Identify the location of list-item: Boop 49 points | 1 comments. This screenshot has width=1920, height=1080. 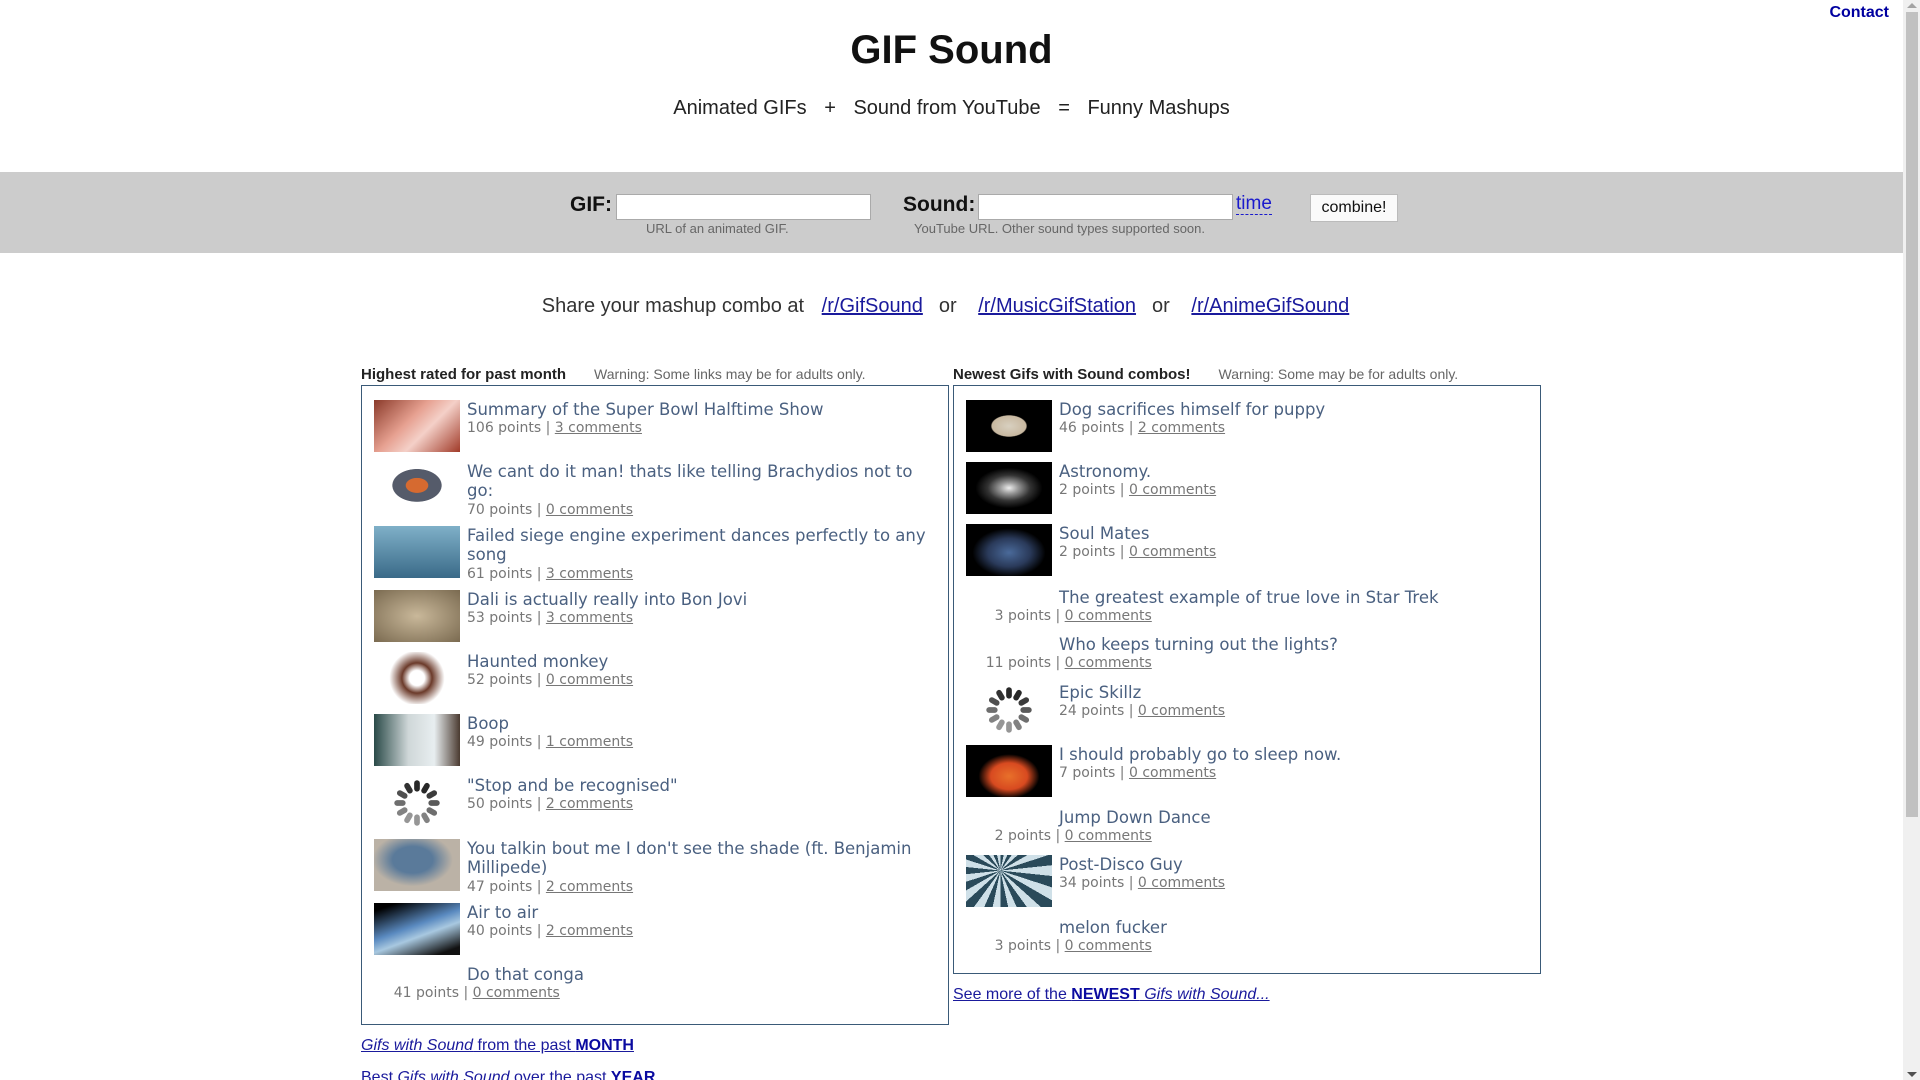
(657, 742).